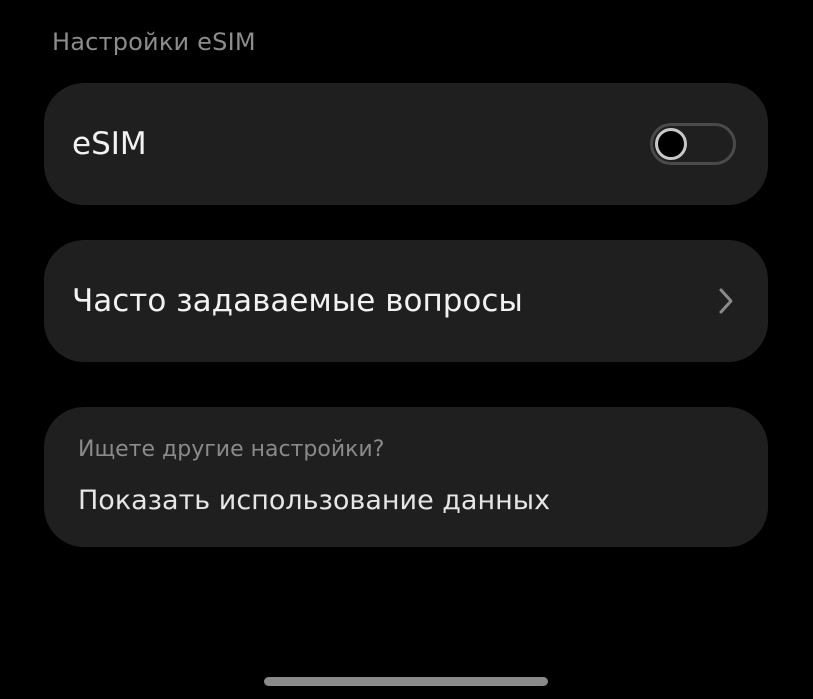  I want to click on section-title: Настройки eSIM, so click(154, 42).